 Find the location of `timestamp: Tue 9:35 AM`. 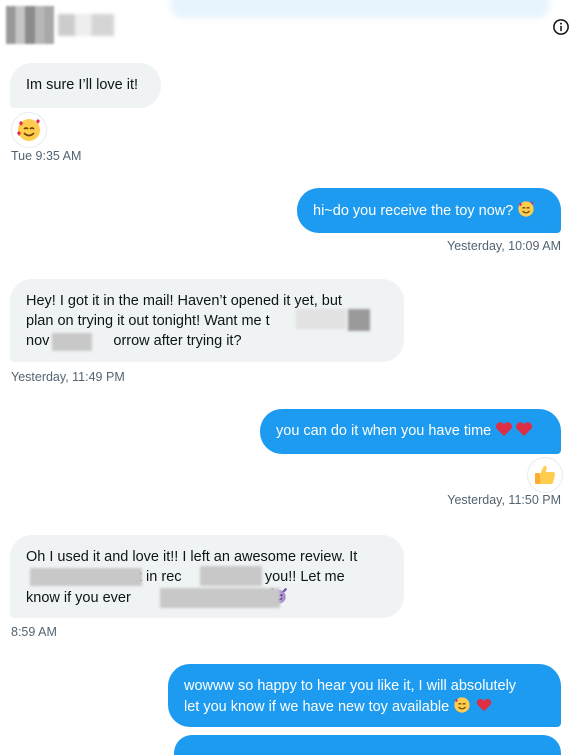

timestamp: Tue 9:35 AM is located at coordinates (46, 156).